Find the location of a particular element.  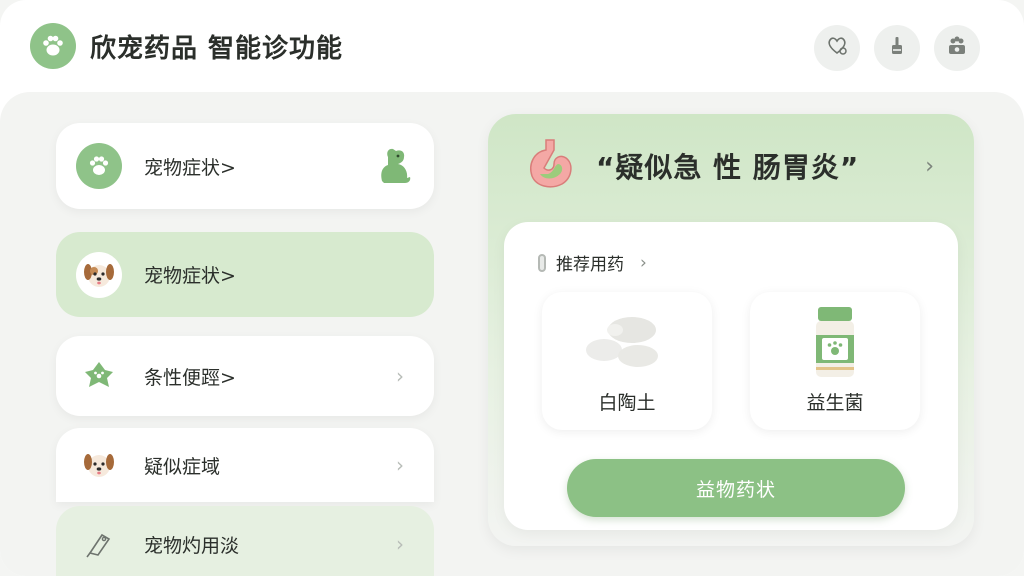

pet-health-button is located at coordinates (837, 48).